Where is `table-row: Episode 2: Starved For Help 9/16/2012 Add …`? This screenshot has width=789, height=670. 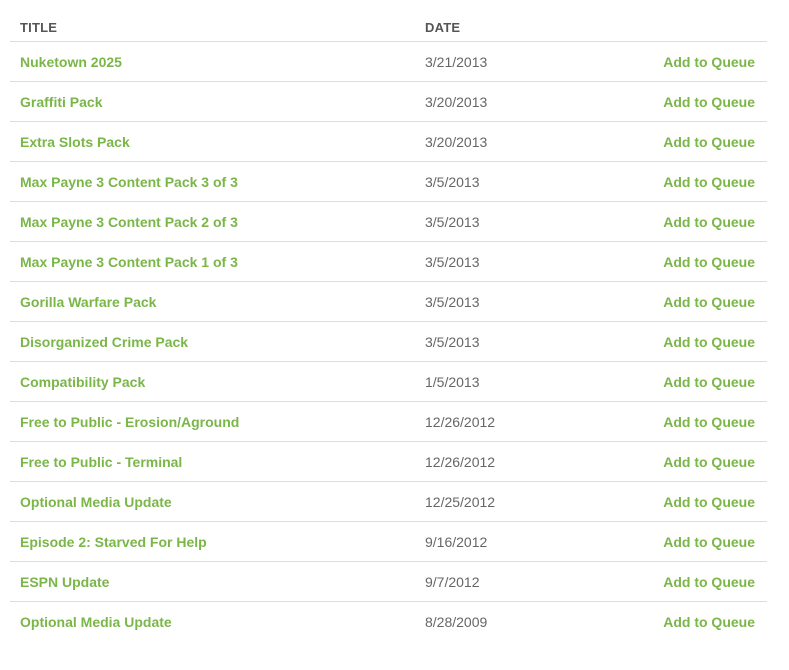
table-row: Episode 2: Starved For Help 9/16/2012 Add … is located at coordinates (388, 542).